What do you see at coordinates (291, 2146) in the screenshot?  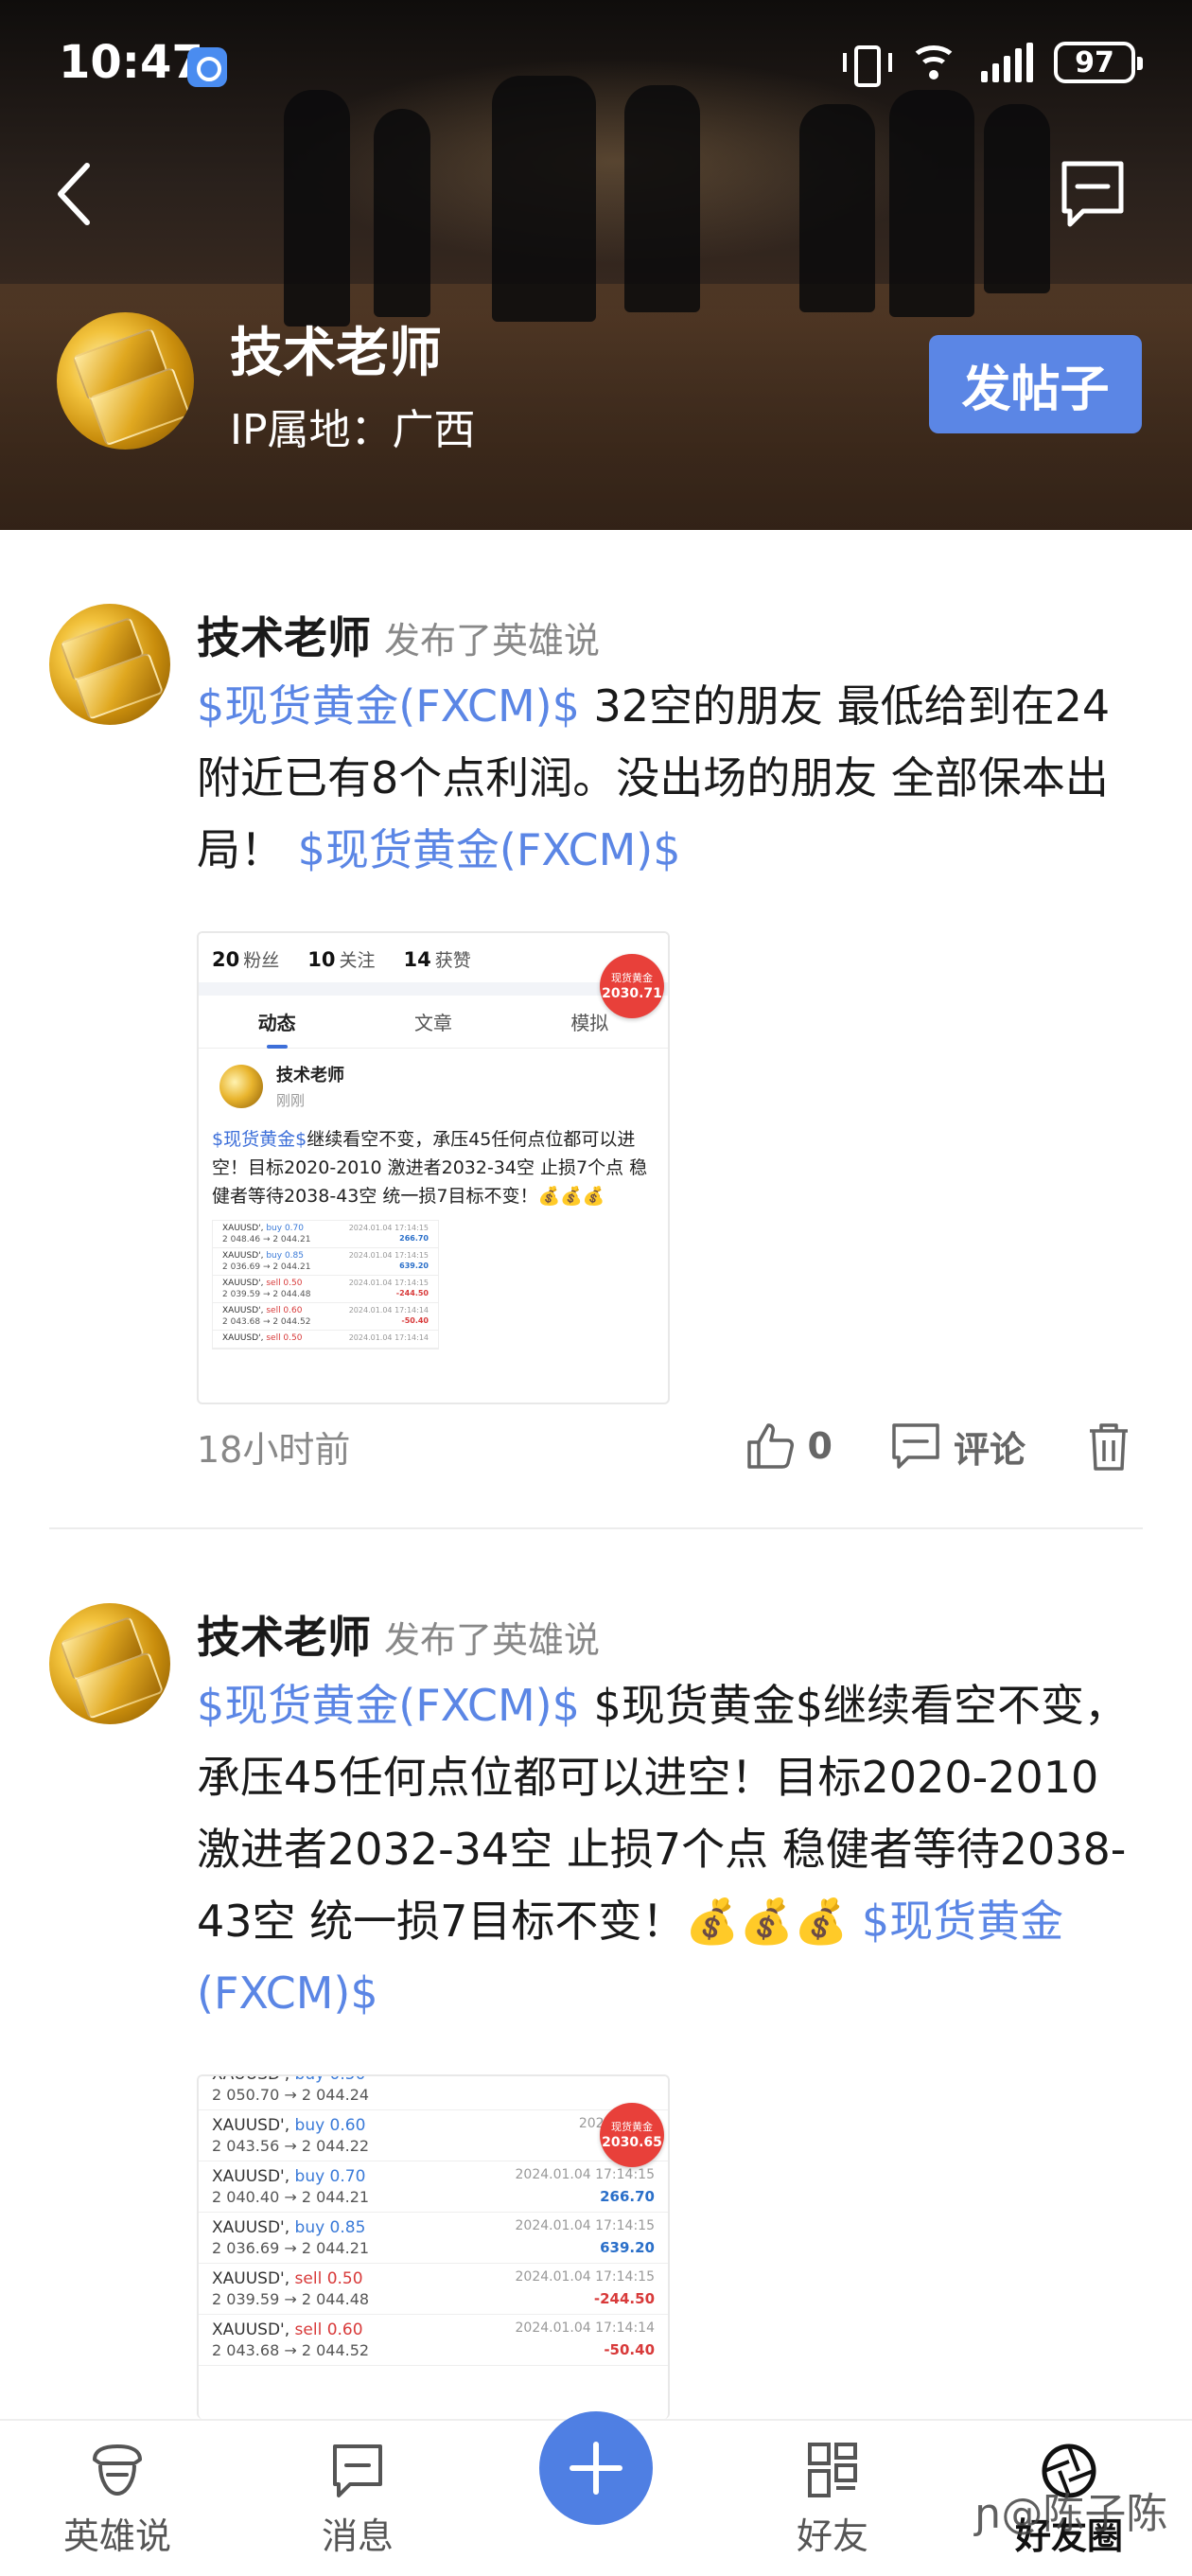 I see `trade-price: 2 043.56 → 2 044.22` at bounding box center [291, 2146].